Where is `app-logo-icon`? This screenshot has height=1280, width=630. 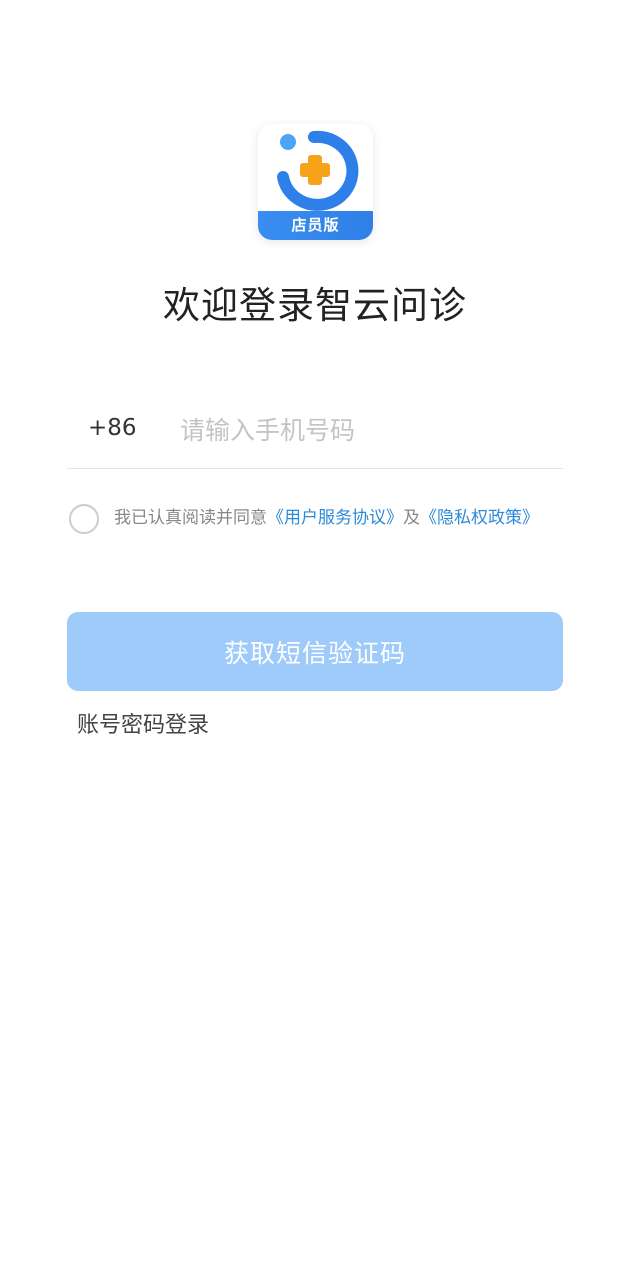 app-logo-icon is located at coordinates (318, 170).